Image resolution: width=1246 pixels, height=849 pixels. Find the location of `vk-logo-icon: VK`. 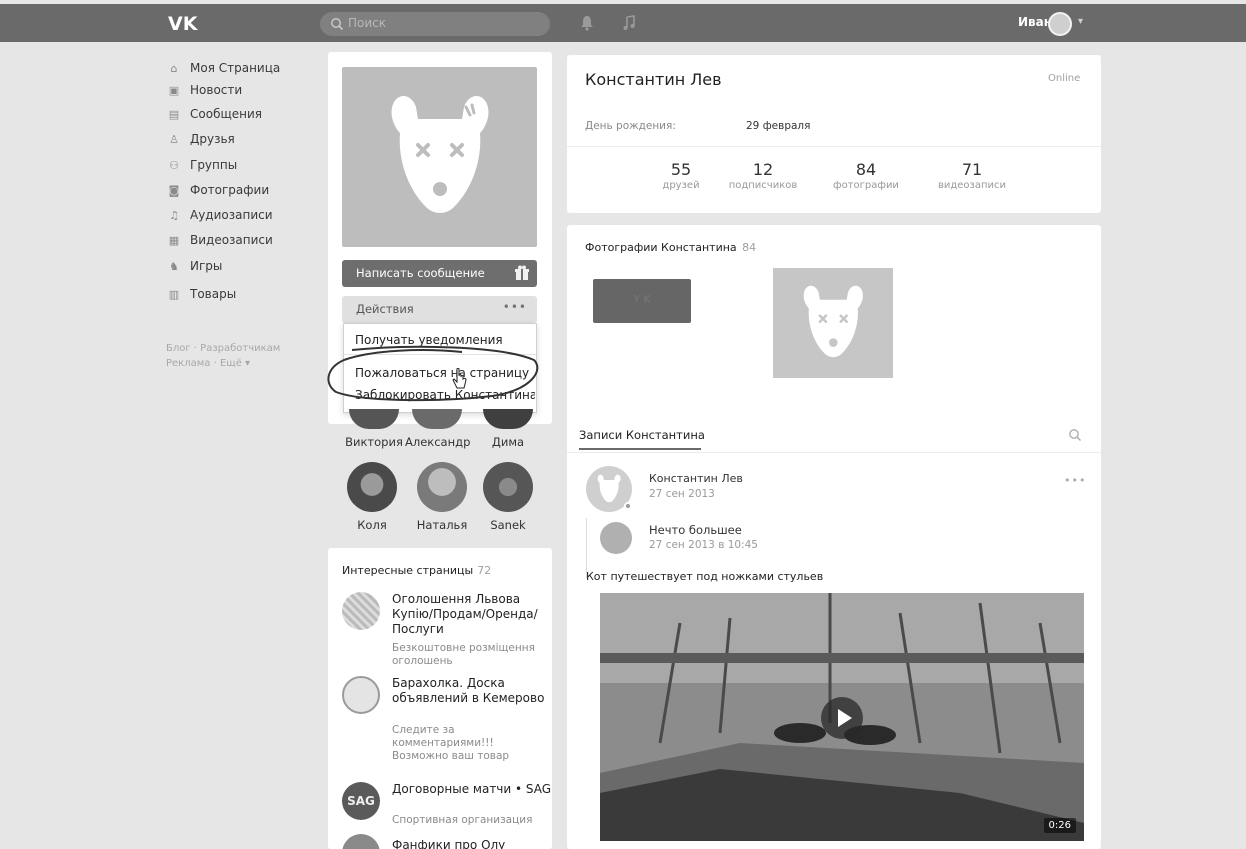

vk-logo-icon: VK is located at coordinates (185, 23).